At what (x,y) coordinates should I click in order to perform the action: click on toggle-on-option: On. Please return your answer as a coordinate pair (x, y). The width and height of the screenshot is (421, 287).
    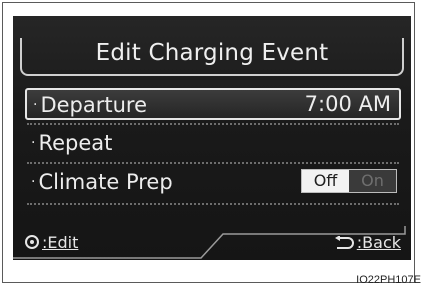
    Looking at the image, I should click on (372, 181).